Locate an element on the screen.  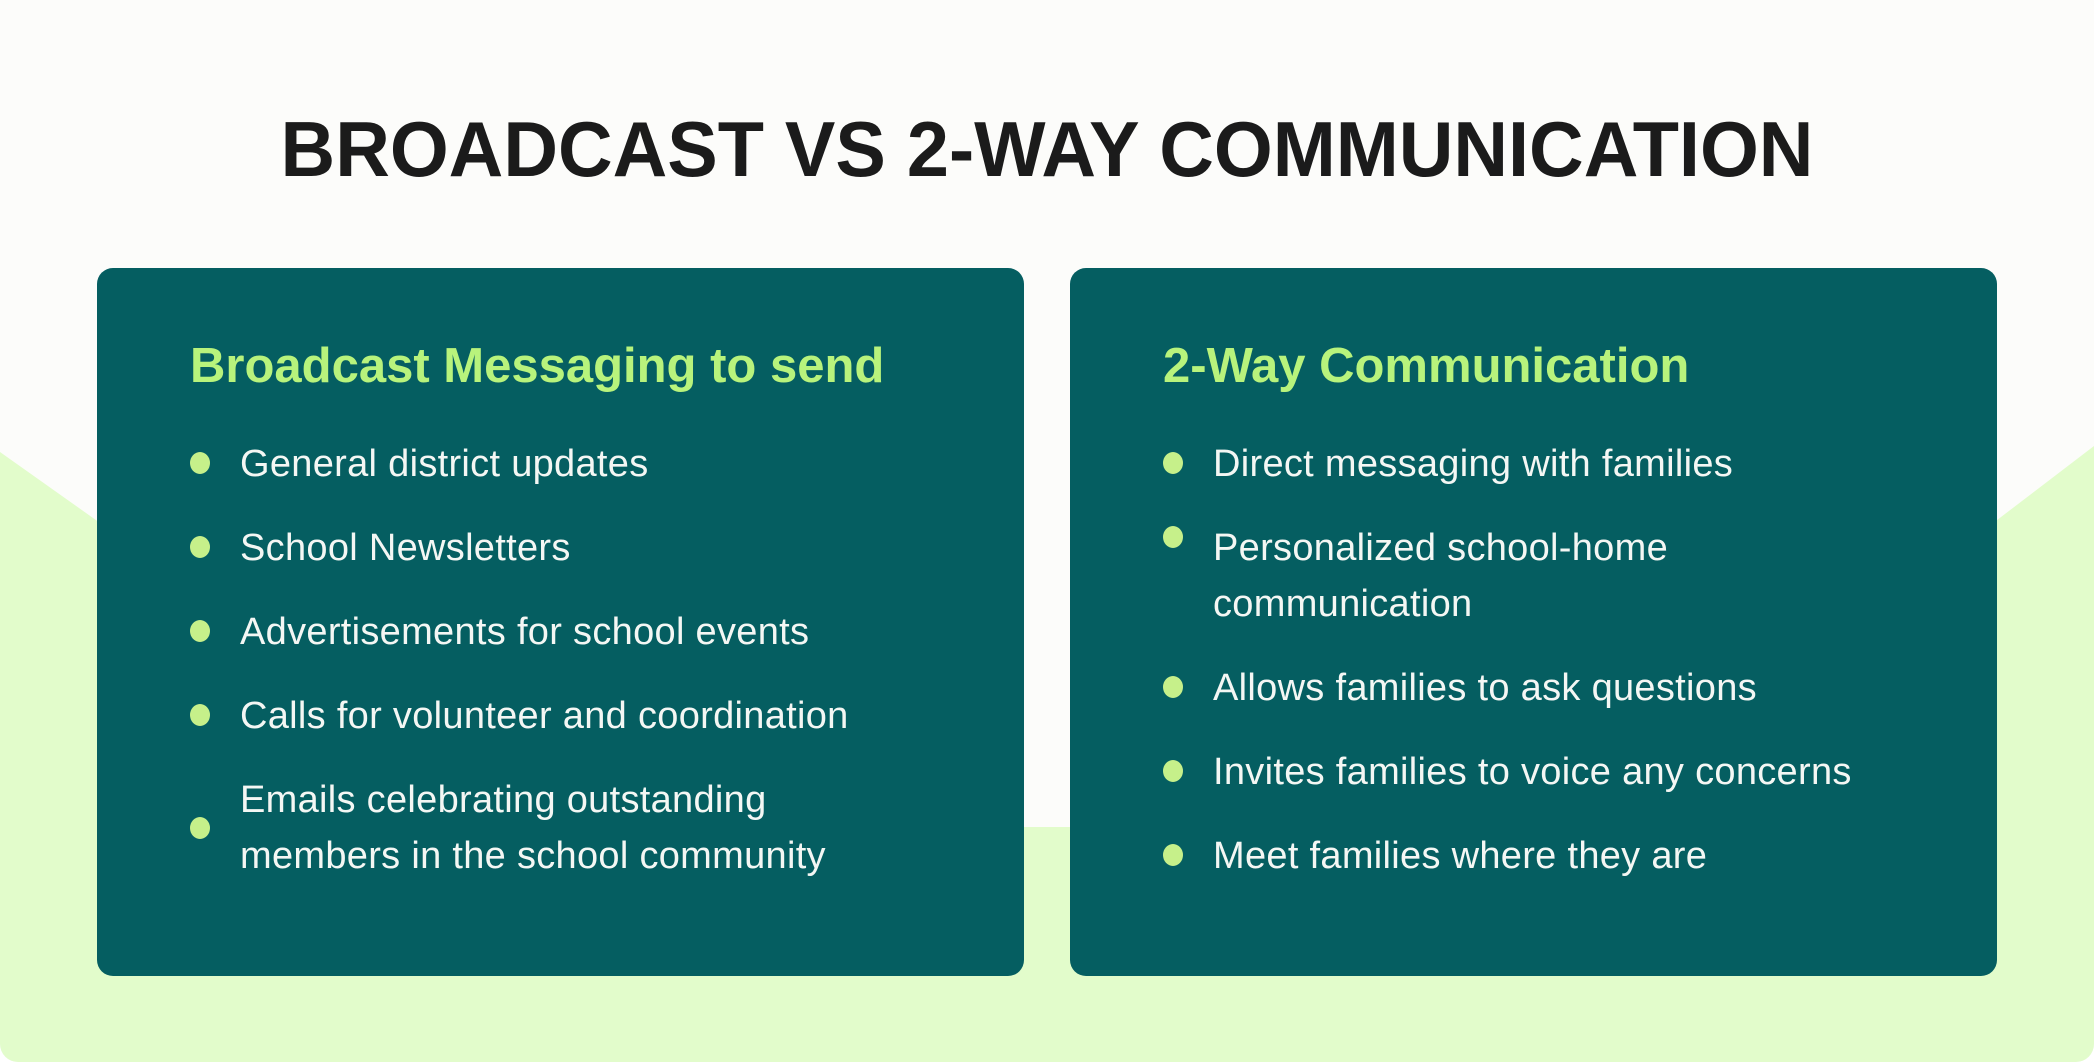
list-item-text: Meet families where they are is located at coordinates (1460, 856).